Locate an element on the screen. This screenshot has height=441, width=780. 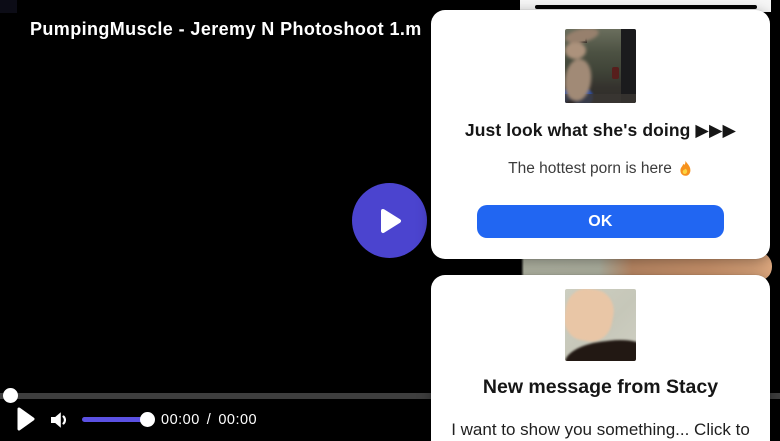
popup-message-heading: New message from Stacy is located at coordinates (600, 387).